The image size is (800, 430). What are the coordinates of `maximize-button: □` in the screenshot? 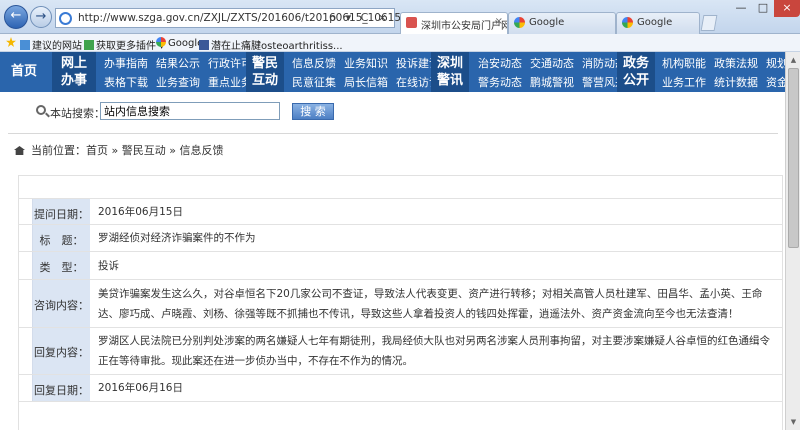 It's located at (763, 8).